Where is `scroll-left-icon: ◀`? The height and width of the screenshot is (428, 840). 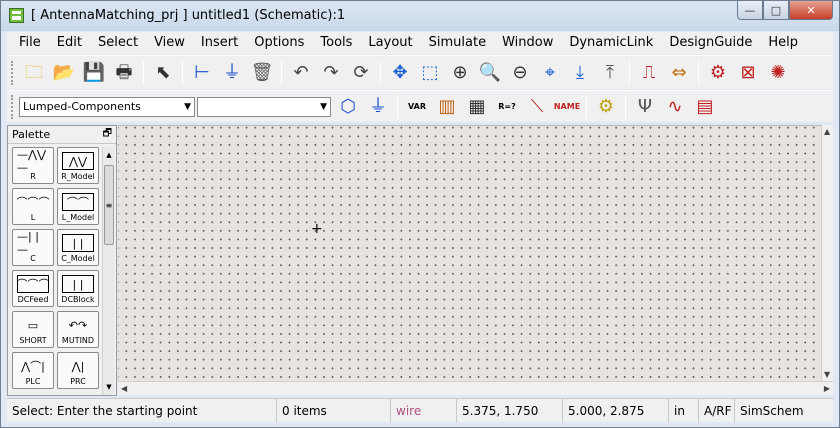 scroll-left-icon: ◀ is located at coordinates (124, 388).